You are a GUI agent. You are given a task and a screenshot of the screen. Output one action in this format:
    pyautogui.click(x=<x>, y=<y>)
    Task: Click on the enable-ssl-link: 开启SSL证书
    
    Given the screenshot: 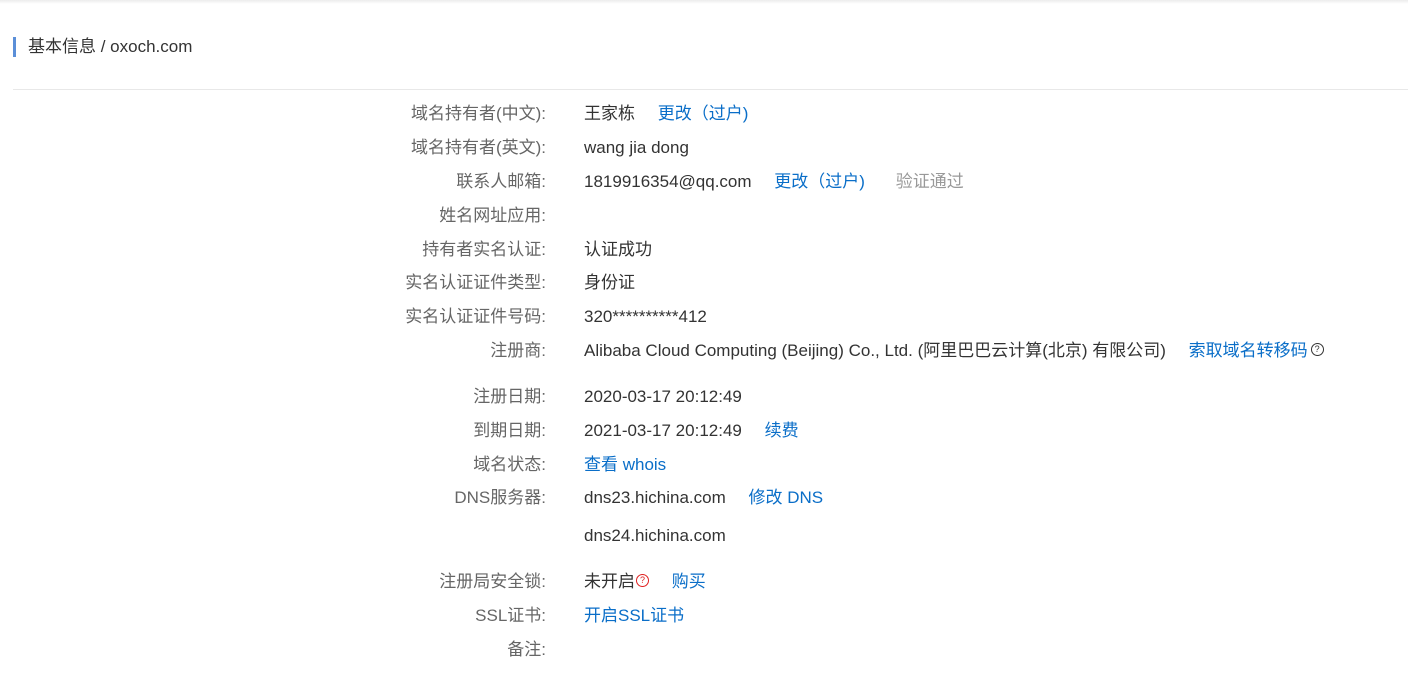 What is the action you would take?
    pyautogui.click(x=634, y=616)
    